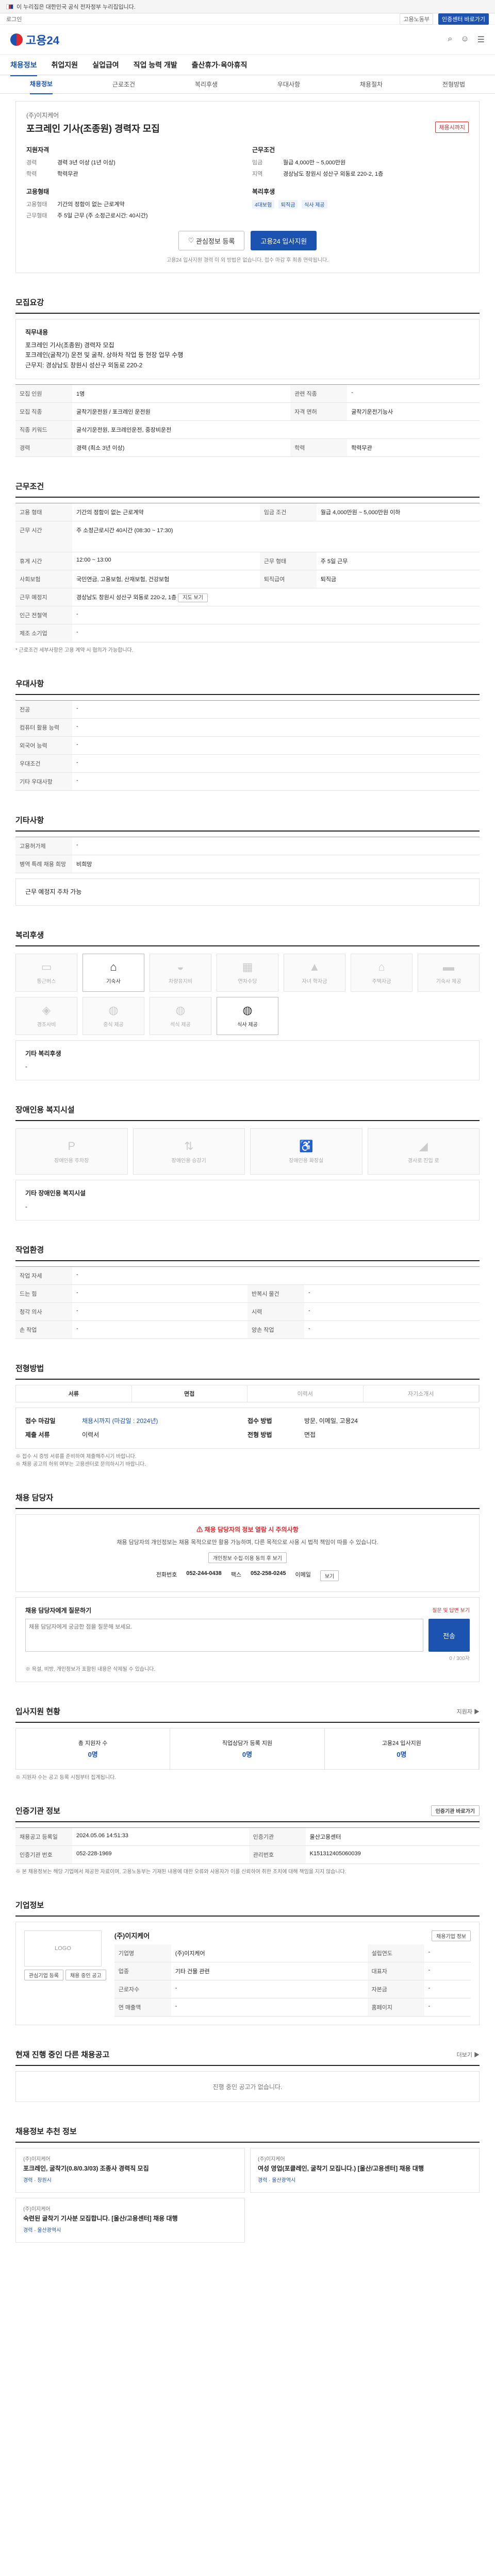 The image size is (495, 2576). I want to click on summary-qualification: 지원자격 경력 경력 3년 이상 (1년 이상) 학력 학력무관, so click(134, 161).